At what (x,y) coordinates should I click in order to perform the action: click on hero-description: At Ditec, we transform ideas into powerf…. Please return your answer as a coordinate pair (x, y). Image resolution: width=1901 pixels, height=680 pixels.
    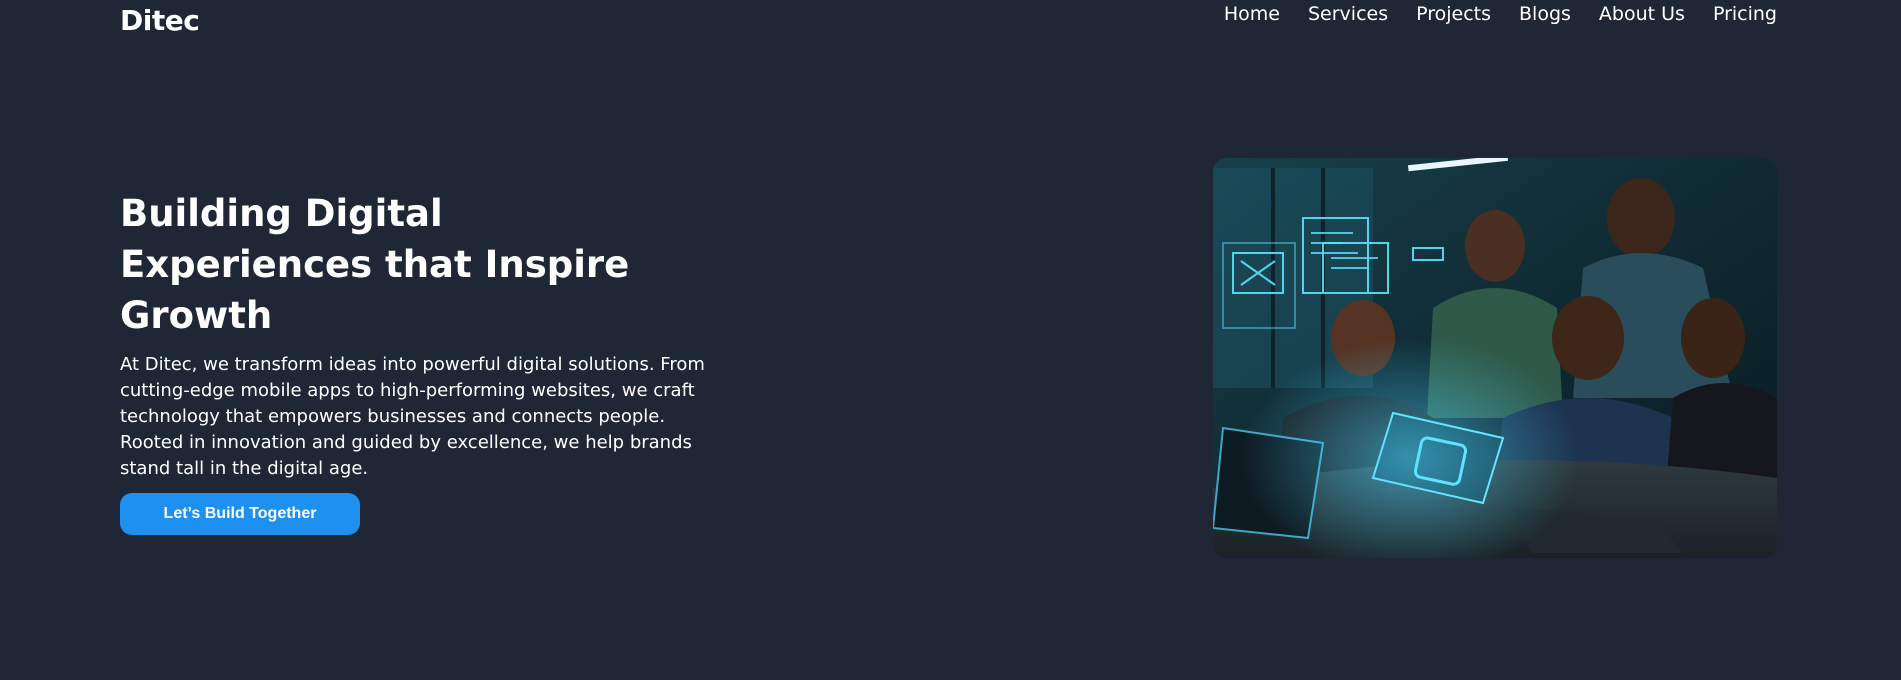
    Looking at the image, I should click on (412, 416).